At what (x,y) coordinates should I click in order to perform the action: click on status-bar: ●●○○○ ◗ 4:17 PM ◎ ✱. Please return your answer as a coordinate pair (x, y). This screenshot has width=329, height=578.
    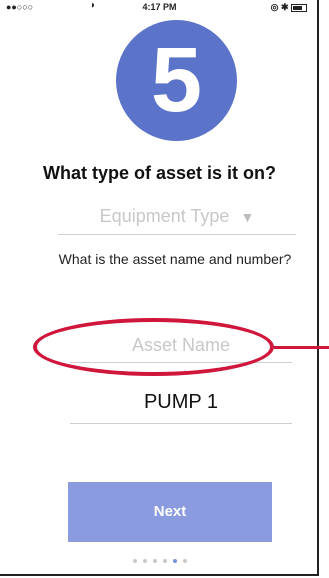
    Looking at the image, I should click on (159, 8).